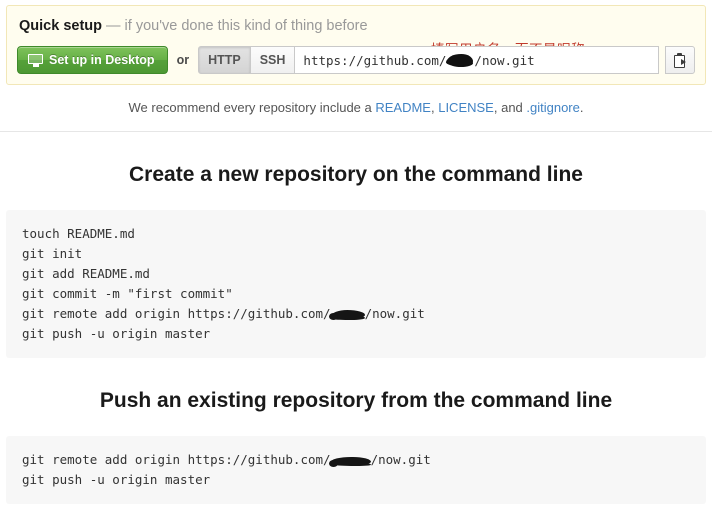  Describe the element at coordinates (460, 60) in the screenshot. I see `redacted-username-blob` at that location.